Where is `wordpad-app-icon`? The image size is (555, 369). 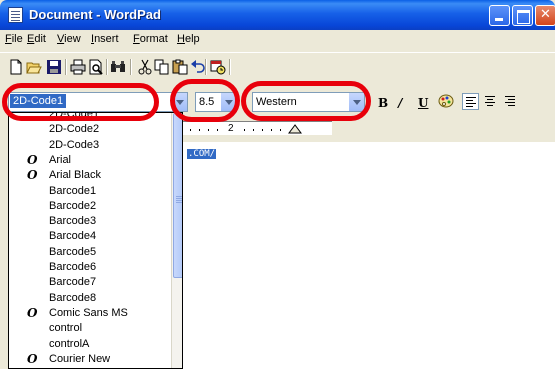
wordpad-app-icon is located at coordinates (15, 15).